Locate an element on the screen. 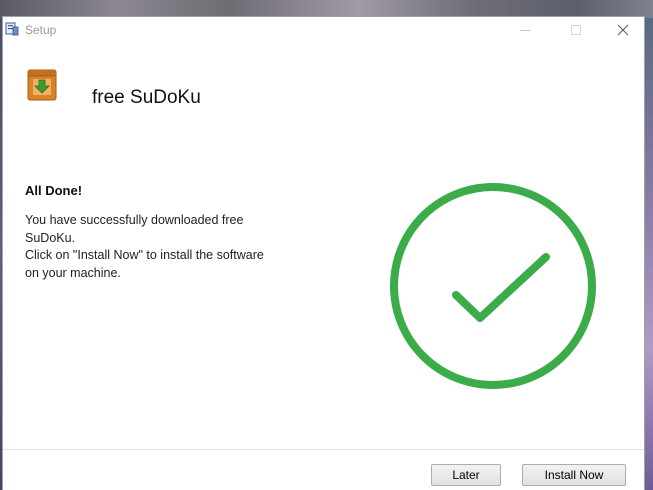 The width and height of the screenshot is (653, 490). close-icon is located at coordinates (623, 30).